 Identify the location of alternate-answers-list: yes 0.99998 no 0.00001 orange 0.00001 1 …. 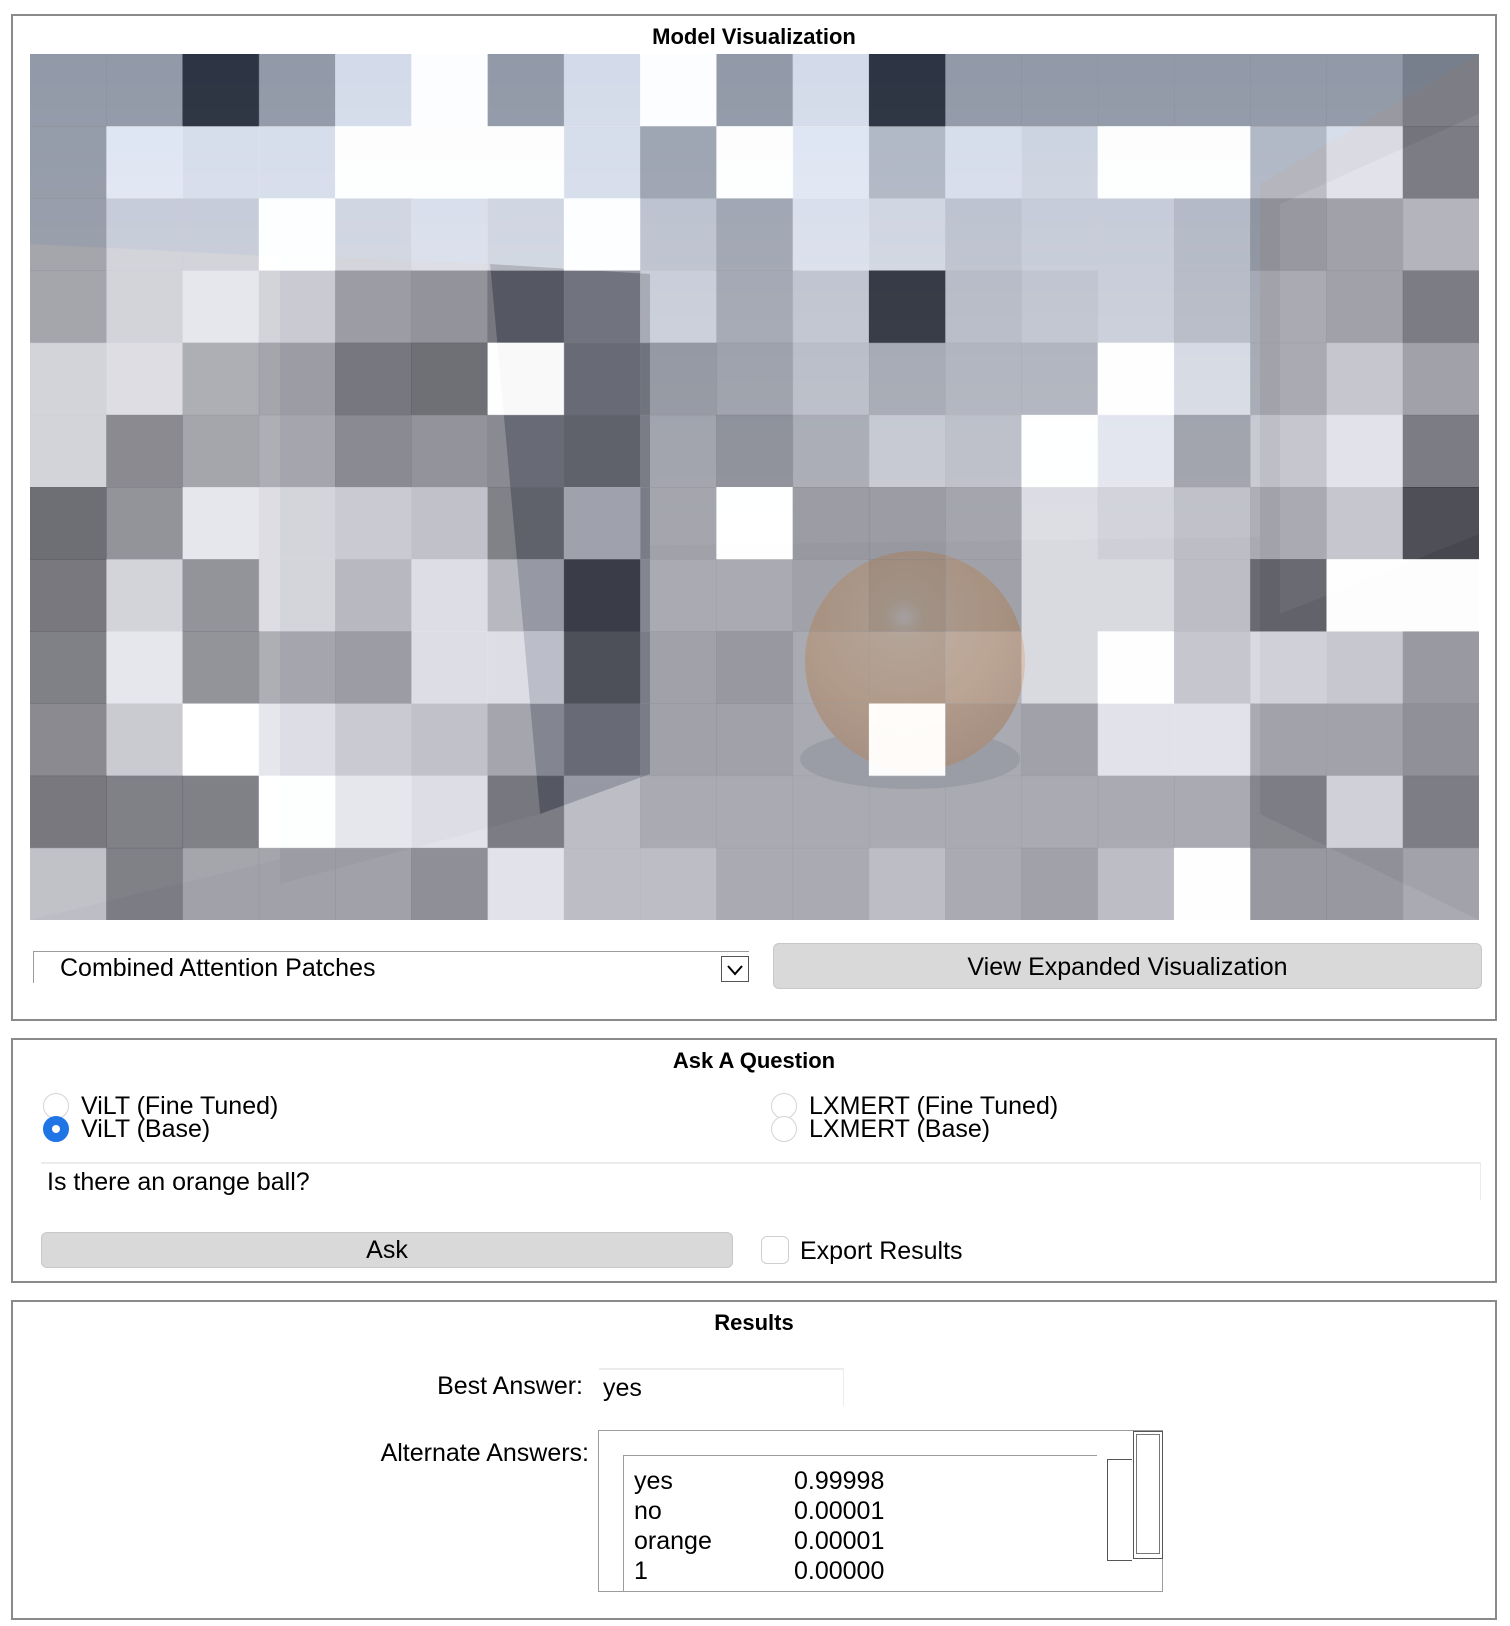
(860, 1523).